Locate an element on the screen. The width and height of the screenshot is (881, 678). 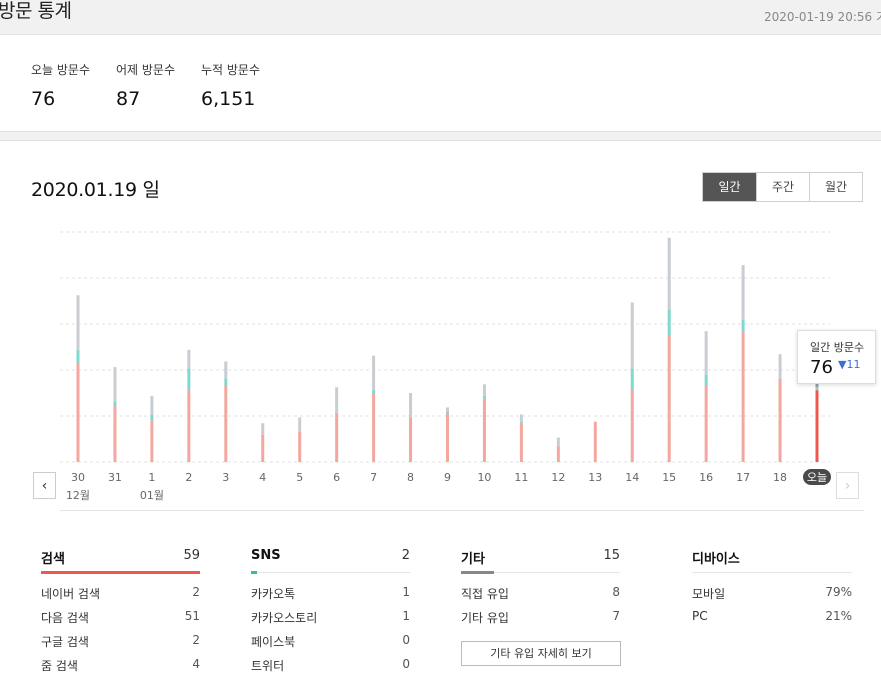
row-name: 카카오스토리 is located at coordinates (284, 618).